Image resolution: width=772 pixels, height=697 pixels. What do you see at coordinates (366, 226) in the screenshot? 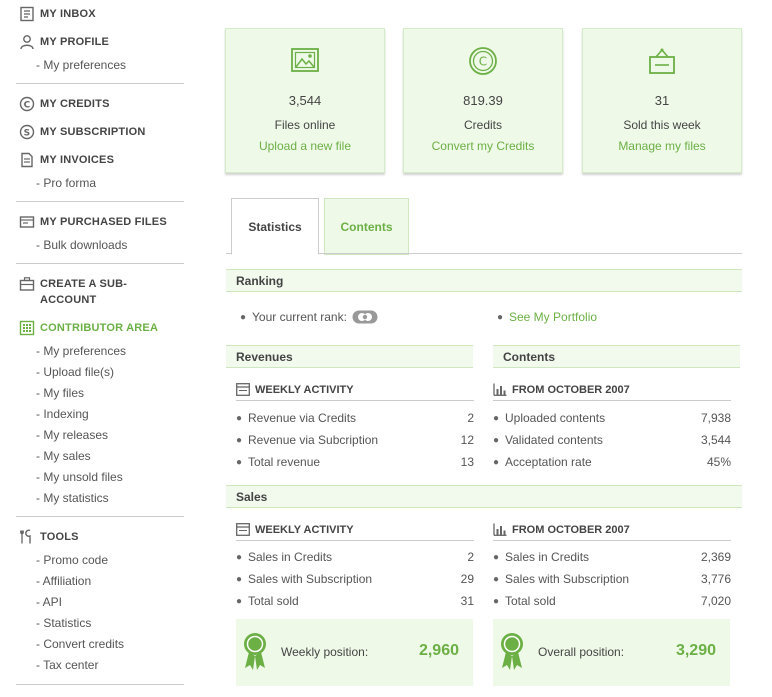
I see `tab-contents: Contents` at bounding box center [366, 226].